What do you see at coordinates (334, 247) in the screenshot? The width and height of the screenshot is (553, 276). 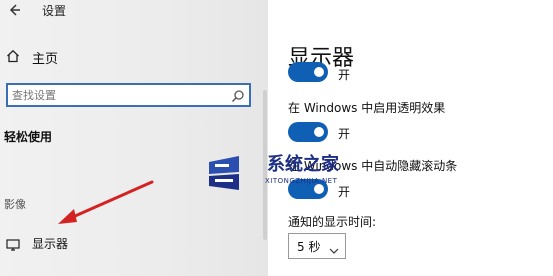 I see `chevron-down-icon` at bounding box center [334, 247].